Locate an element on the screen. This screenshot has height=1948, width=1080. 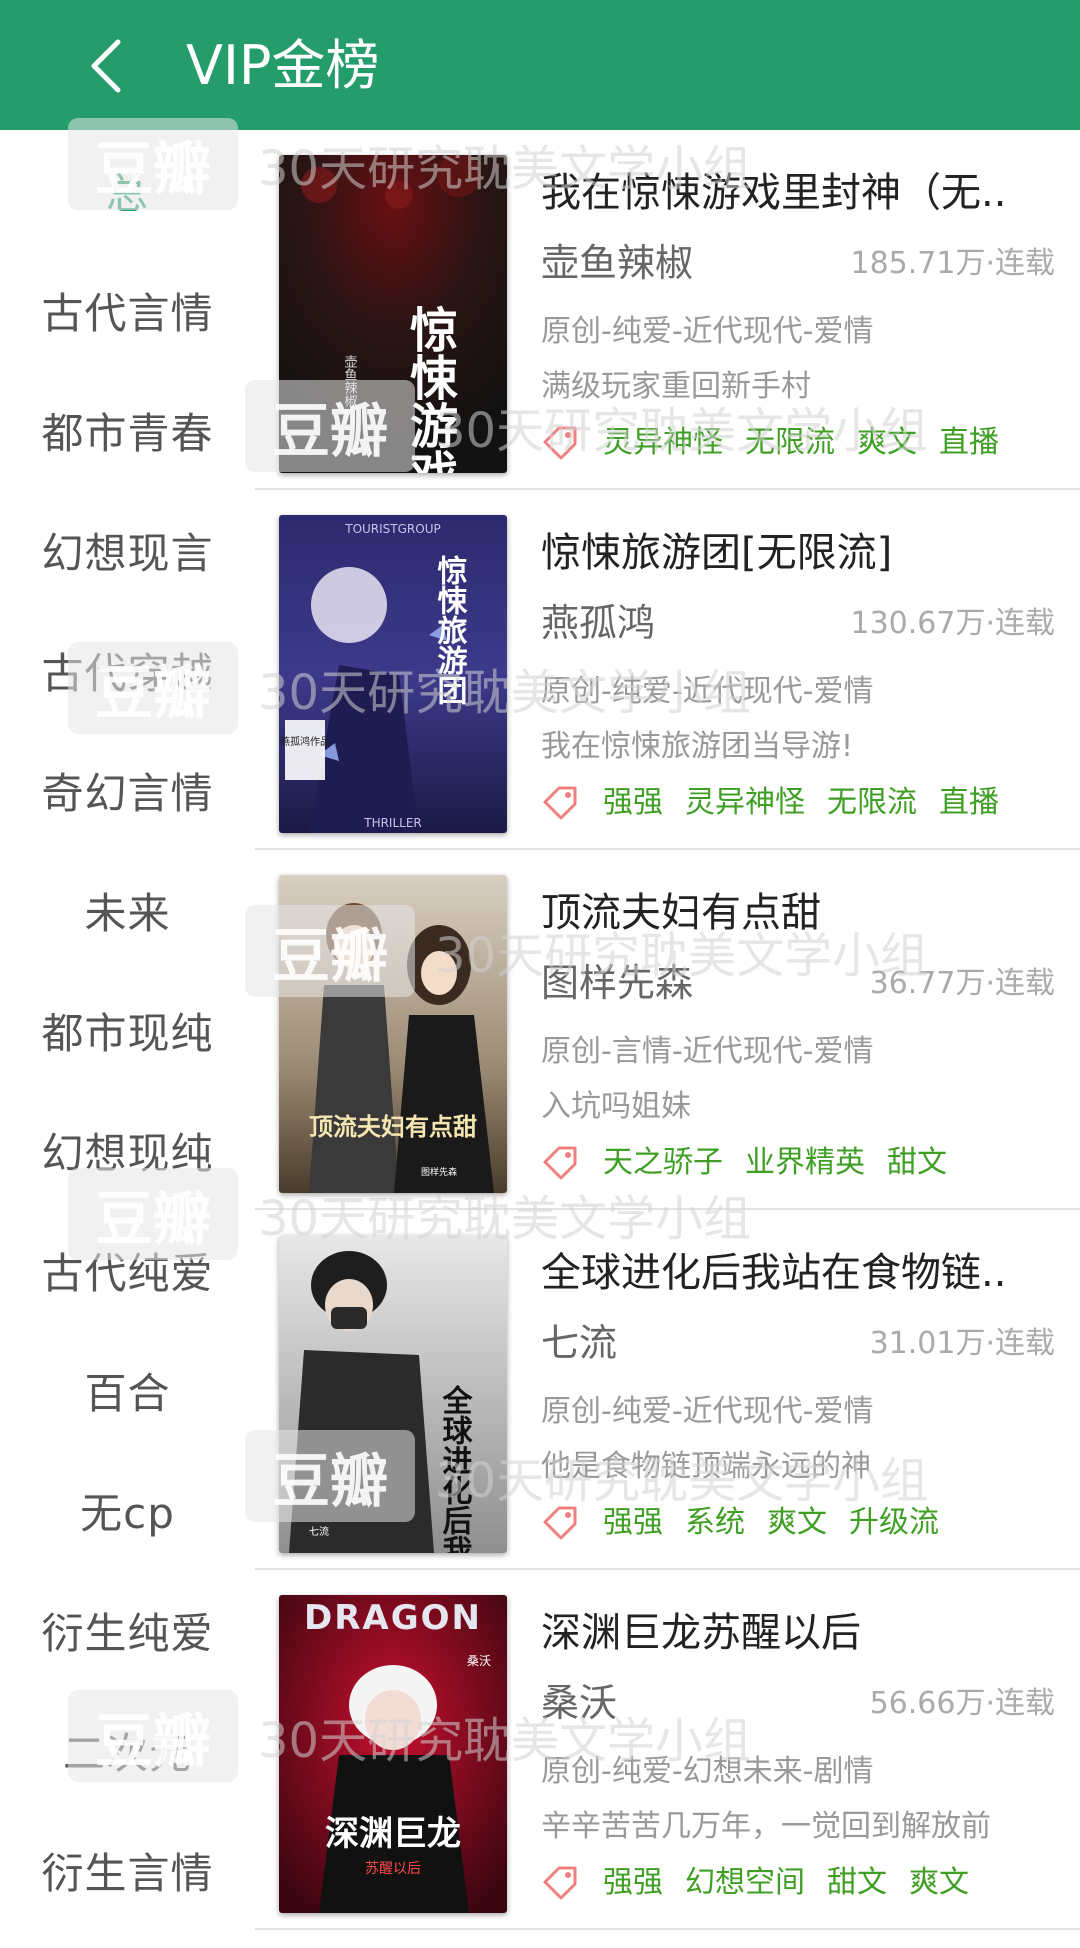
category-item-total: 总 is located at coordinates (127, 190).